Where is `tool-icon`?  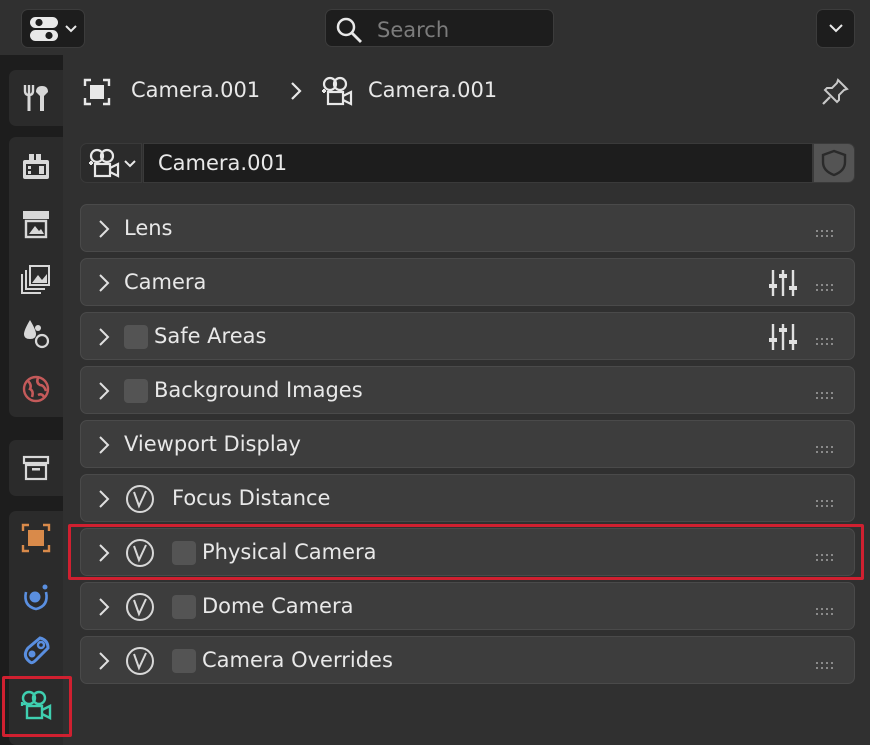 tool-icon is located at coordinates (35, 98).